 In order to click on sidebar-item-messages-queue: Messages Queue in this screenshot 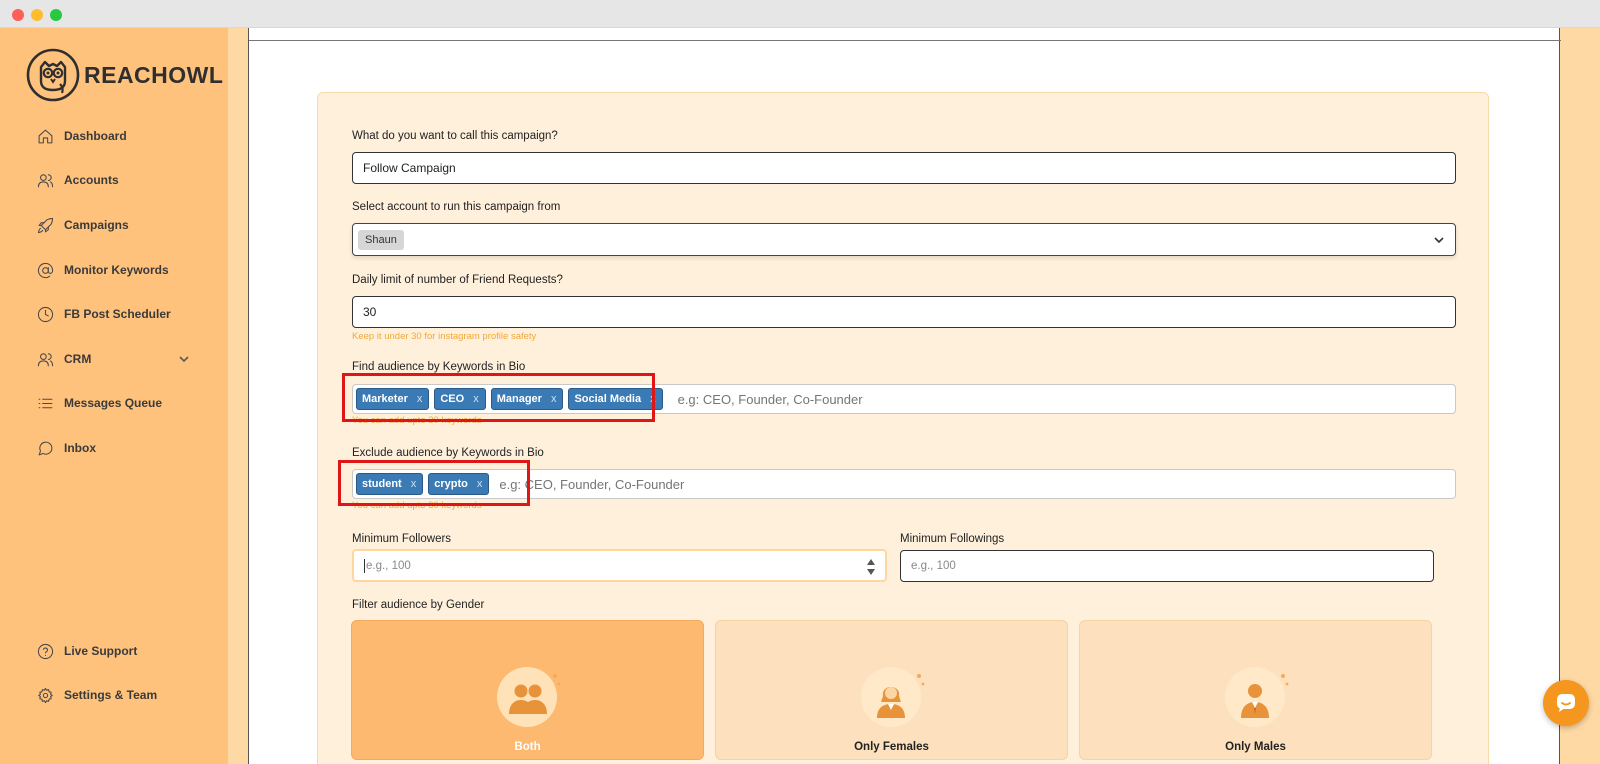, I will do `click(116, 403)`.